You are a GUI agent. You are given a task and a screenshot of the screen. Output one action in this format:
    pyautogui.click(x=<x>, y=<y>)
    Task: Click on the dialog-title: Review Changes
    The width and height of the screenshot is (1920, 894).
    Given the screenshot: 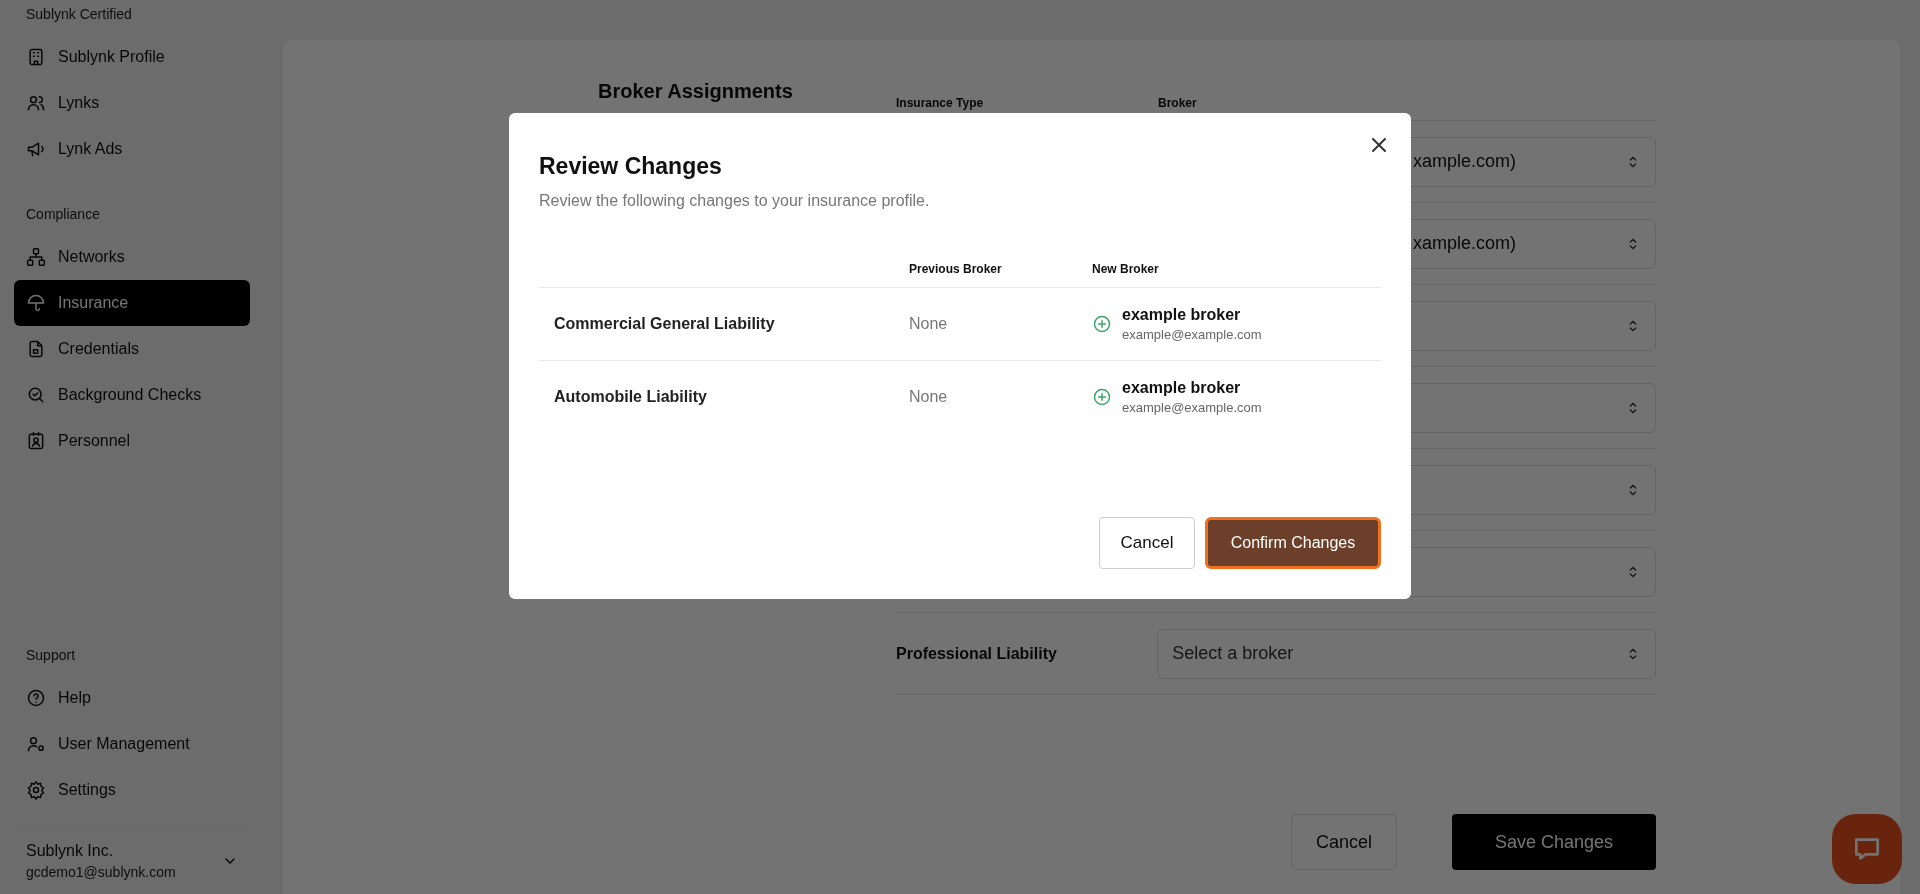 What is the action you would take?
    pyautogui.click(x=631, y=166)
    